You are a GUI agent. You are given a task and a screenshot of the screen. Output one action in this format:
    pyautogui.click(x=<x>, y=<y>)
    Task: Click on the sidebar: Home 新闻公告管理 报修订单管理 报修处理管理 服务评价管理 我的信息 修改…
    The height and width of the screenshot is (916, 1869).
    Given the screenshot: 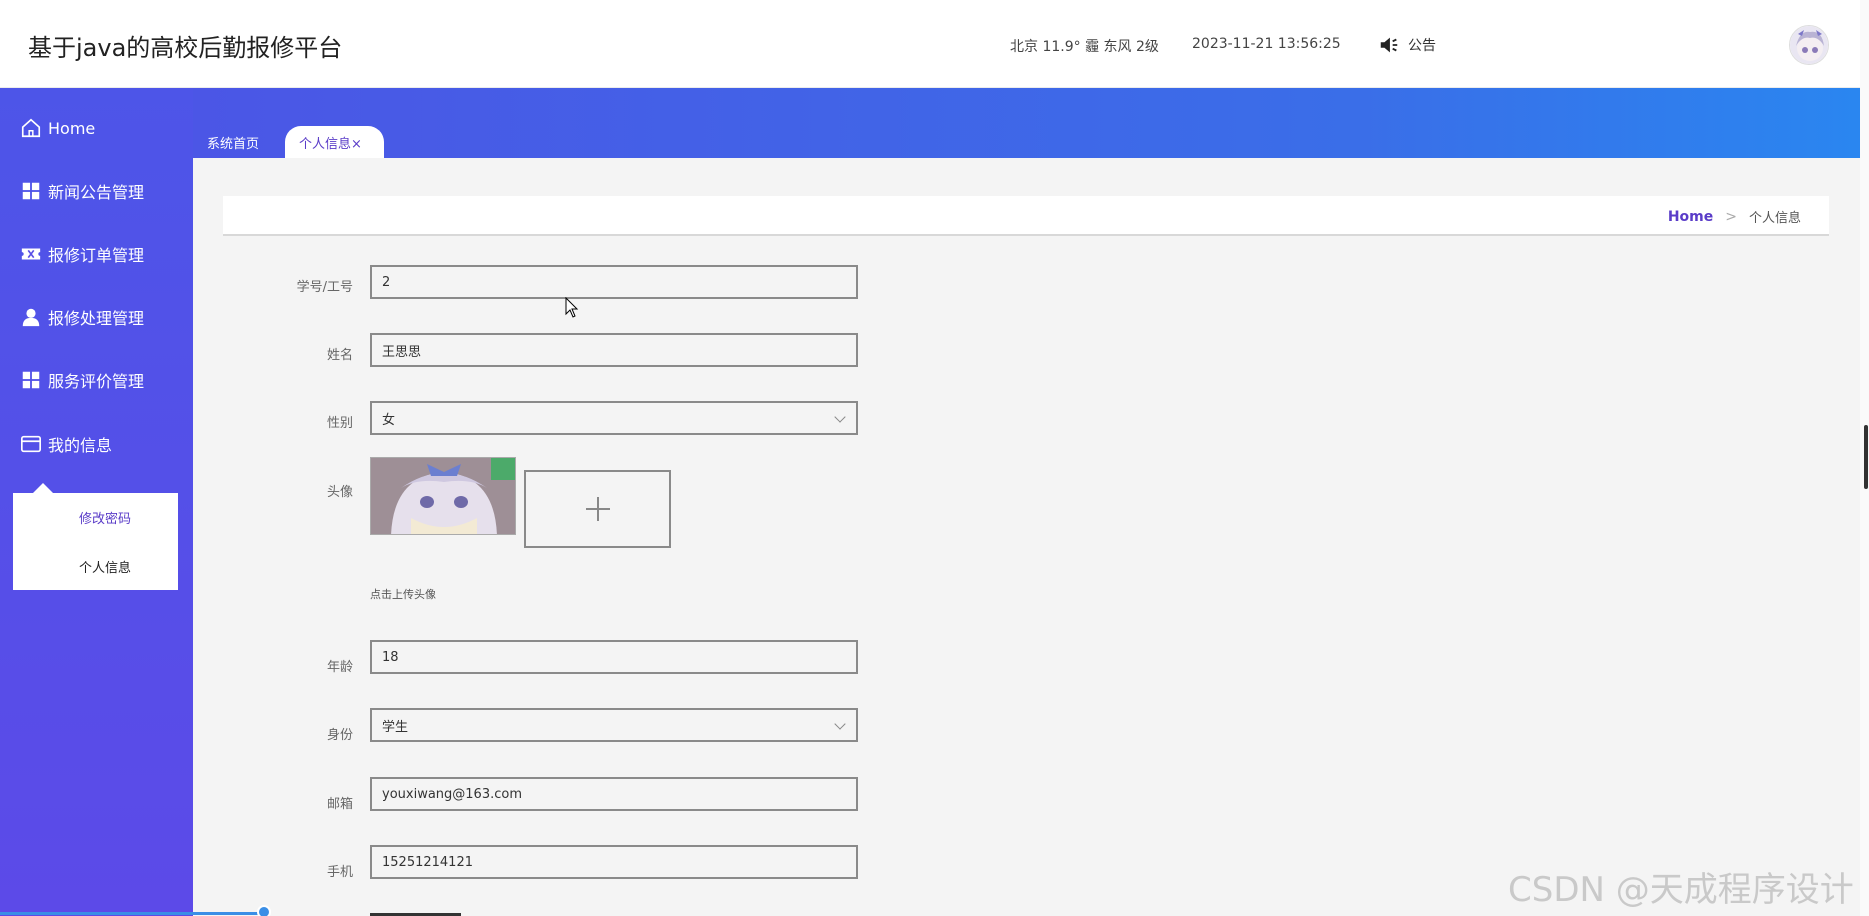 What is the action you would take?
    pyautogui.click(x=96, y=502)
    